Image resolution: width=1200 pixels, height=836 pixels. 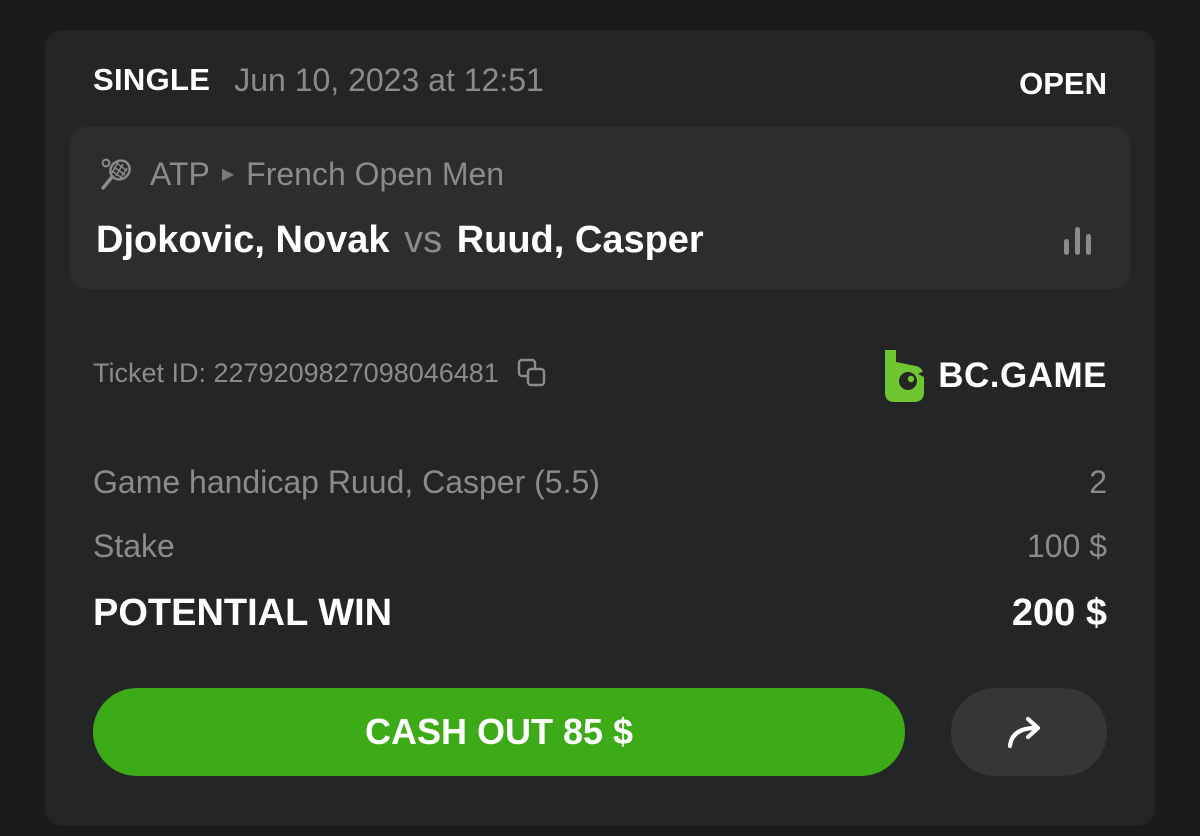 What do you see at coordinates (296, 372) in the screenshot?
I see `ticket-id: Ticket ID: 2279209827098046481` at bounding box center [296, 372].